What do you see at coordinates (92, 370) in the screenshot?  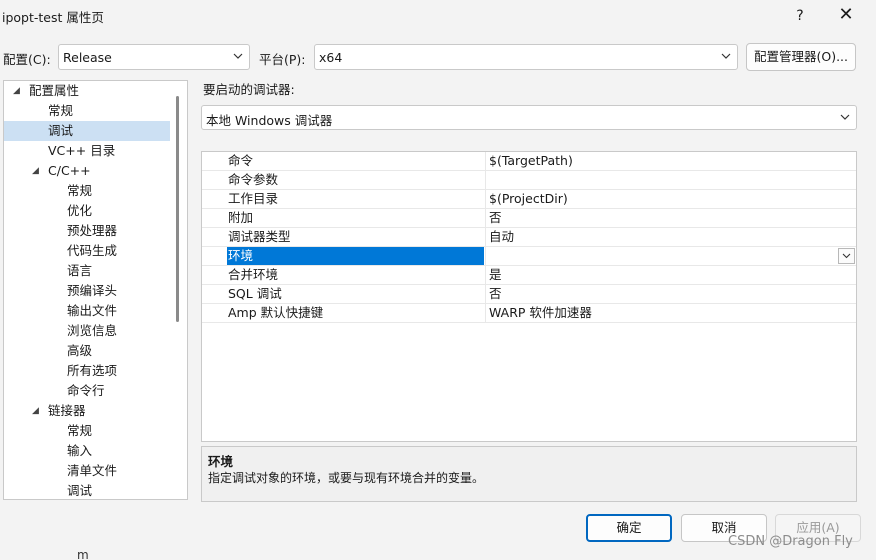 I see `tree-item-label: 所有选项` at bounding box center [92, 370].